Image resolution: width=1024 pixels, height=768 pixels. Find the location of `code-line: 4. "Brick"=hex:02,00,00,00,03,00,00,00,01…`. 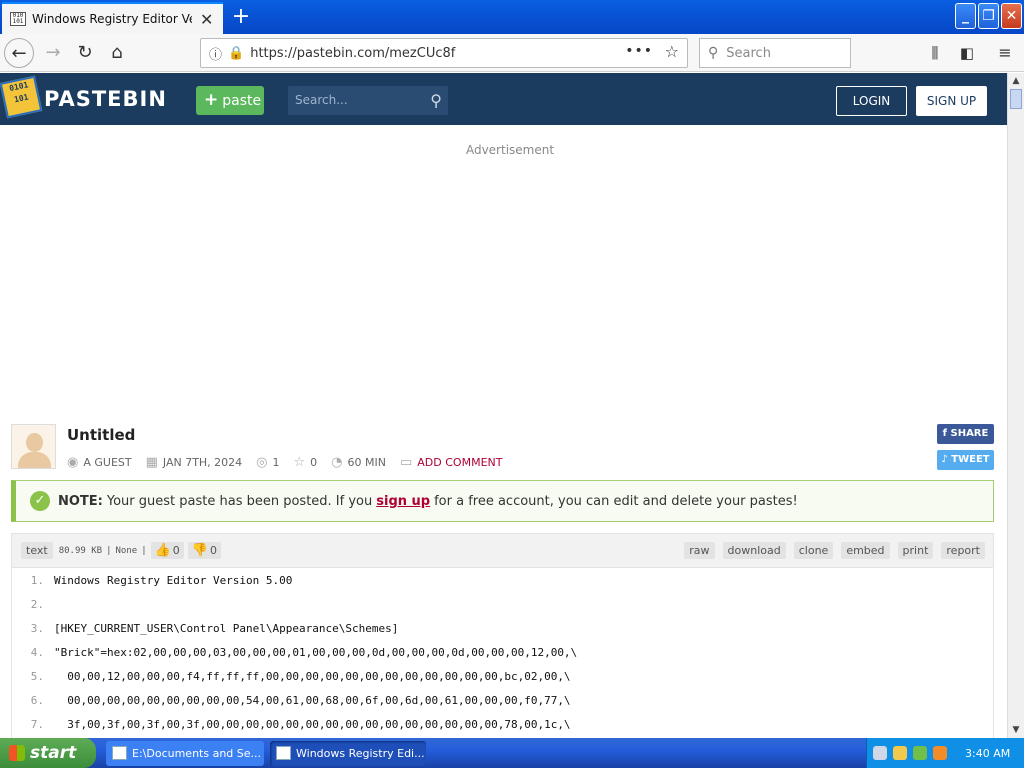

code-line: 4. "Brick"=hex:02,00,00,00,03,00,00,00,01… is located at coordinates (502, 652).